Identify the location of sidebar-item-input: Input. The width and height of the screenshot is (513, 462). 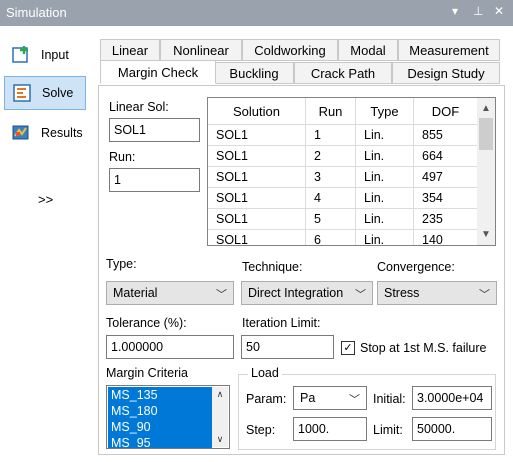
(45, 55).